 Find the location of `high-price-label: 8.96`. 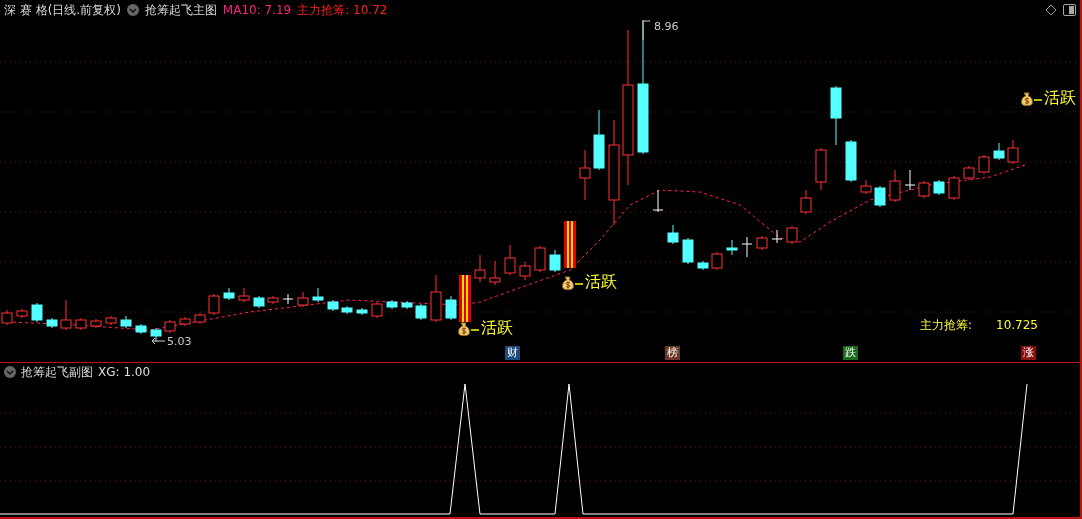

high-price-label: 8.96 is located at coordinates (666, 27).